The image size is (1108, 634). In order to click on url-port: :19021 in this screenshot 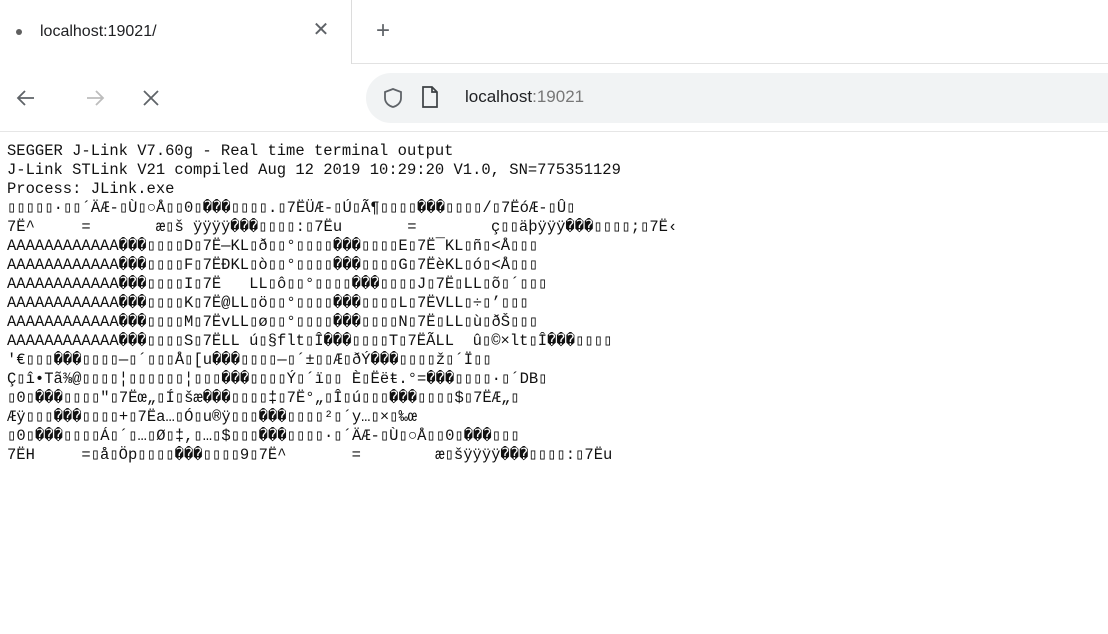, I will do `click(558, 96)`.